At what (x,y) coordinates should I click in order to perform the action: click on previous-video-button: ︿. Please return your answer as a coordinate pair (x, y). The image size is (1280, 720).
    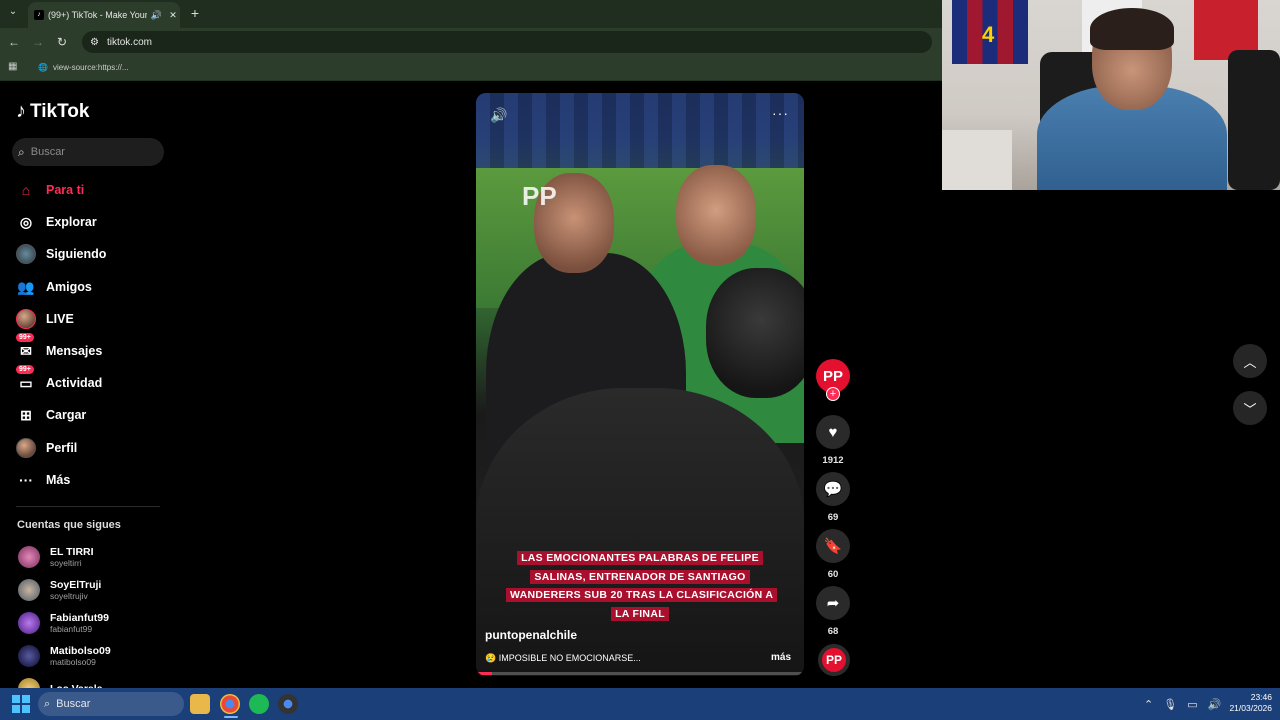
    Looking at the image, I should click on (1250, 361).